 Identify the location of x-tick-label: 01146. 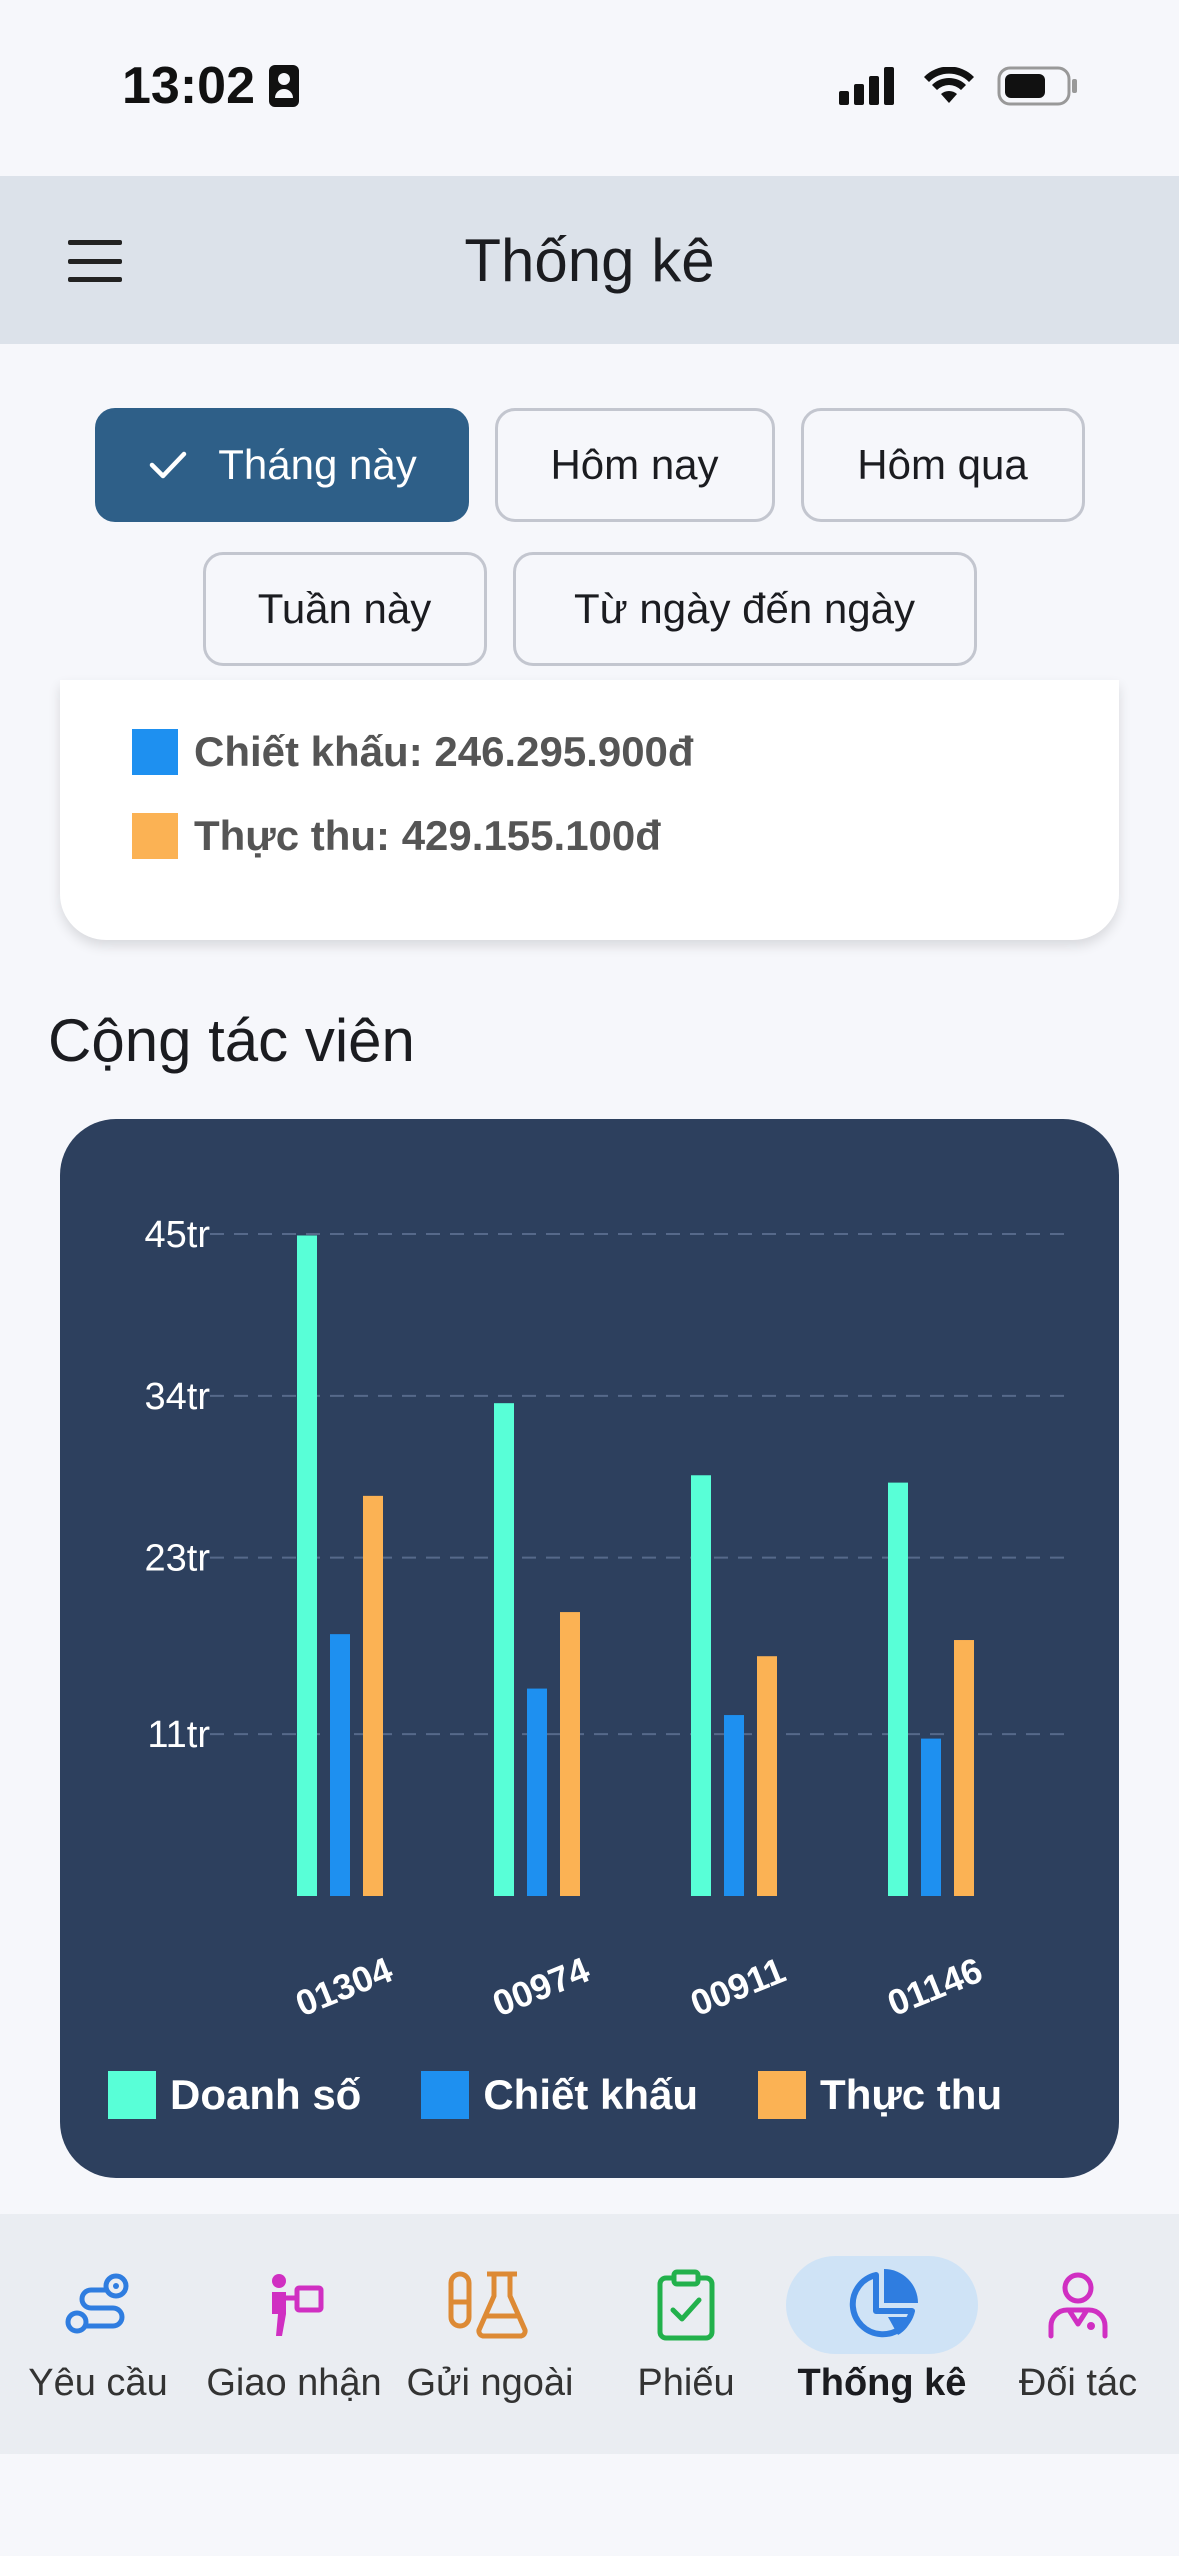
(935, 1986).